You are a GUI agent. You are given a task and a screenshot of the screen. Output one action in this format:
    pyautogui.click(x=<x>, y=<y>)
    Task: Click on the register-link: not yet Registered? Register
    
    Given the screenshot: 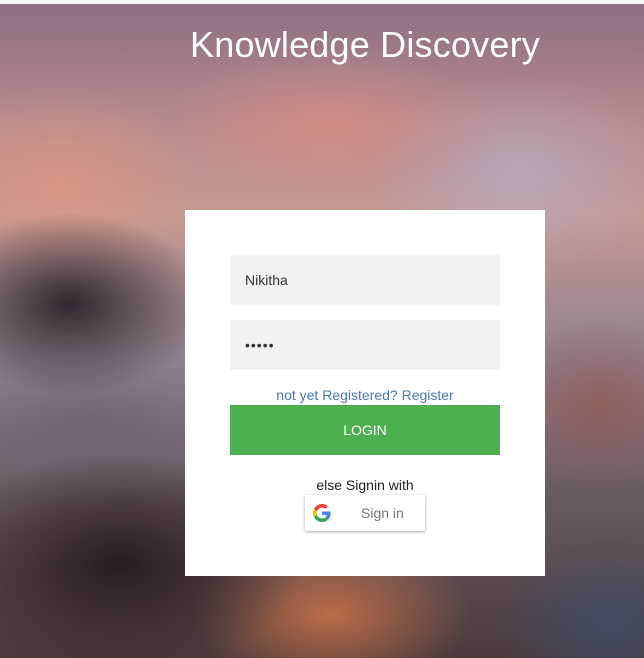 What is the action you would take?
    pyautogui.click(x=365, y=395)
    